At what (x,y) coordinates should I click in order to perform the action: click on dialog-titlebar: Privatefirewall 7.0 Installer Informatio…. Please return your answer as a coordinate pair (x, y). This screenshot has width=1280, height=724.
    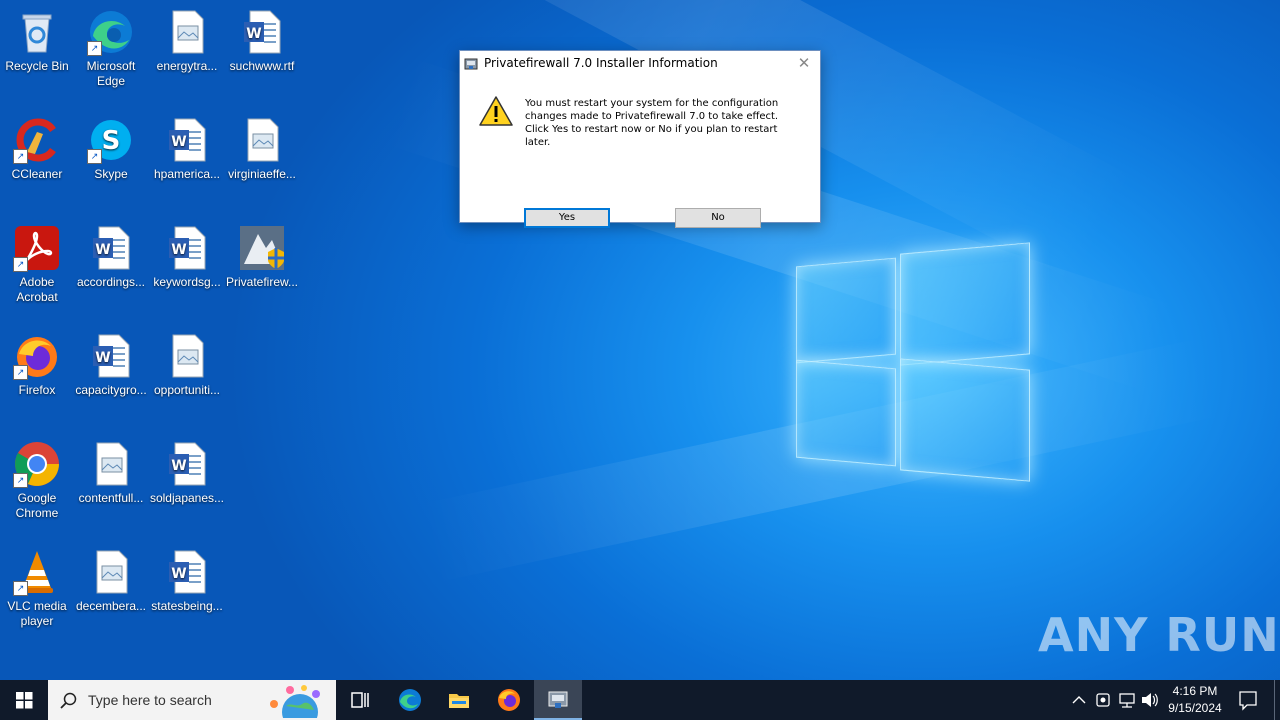
    Looking at the image, I should click on (640, 63).